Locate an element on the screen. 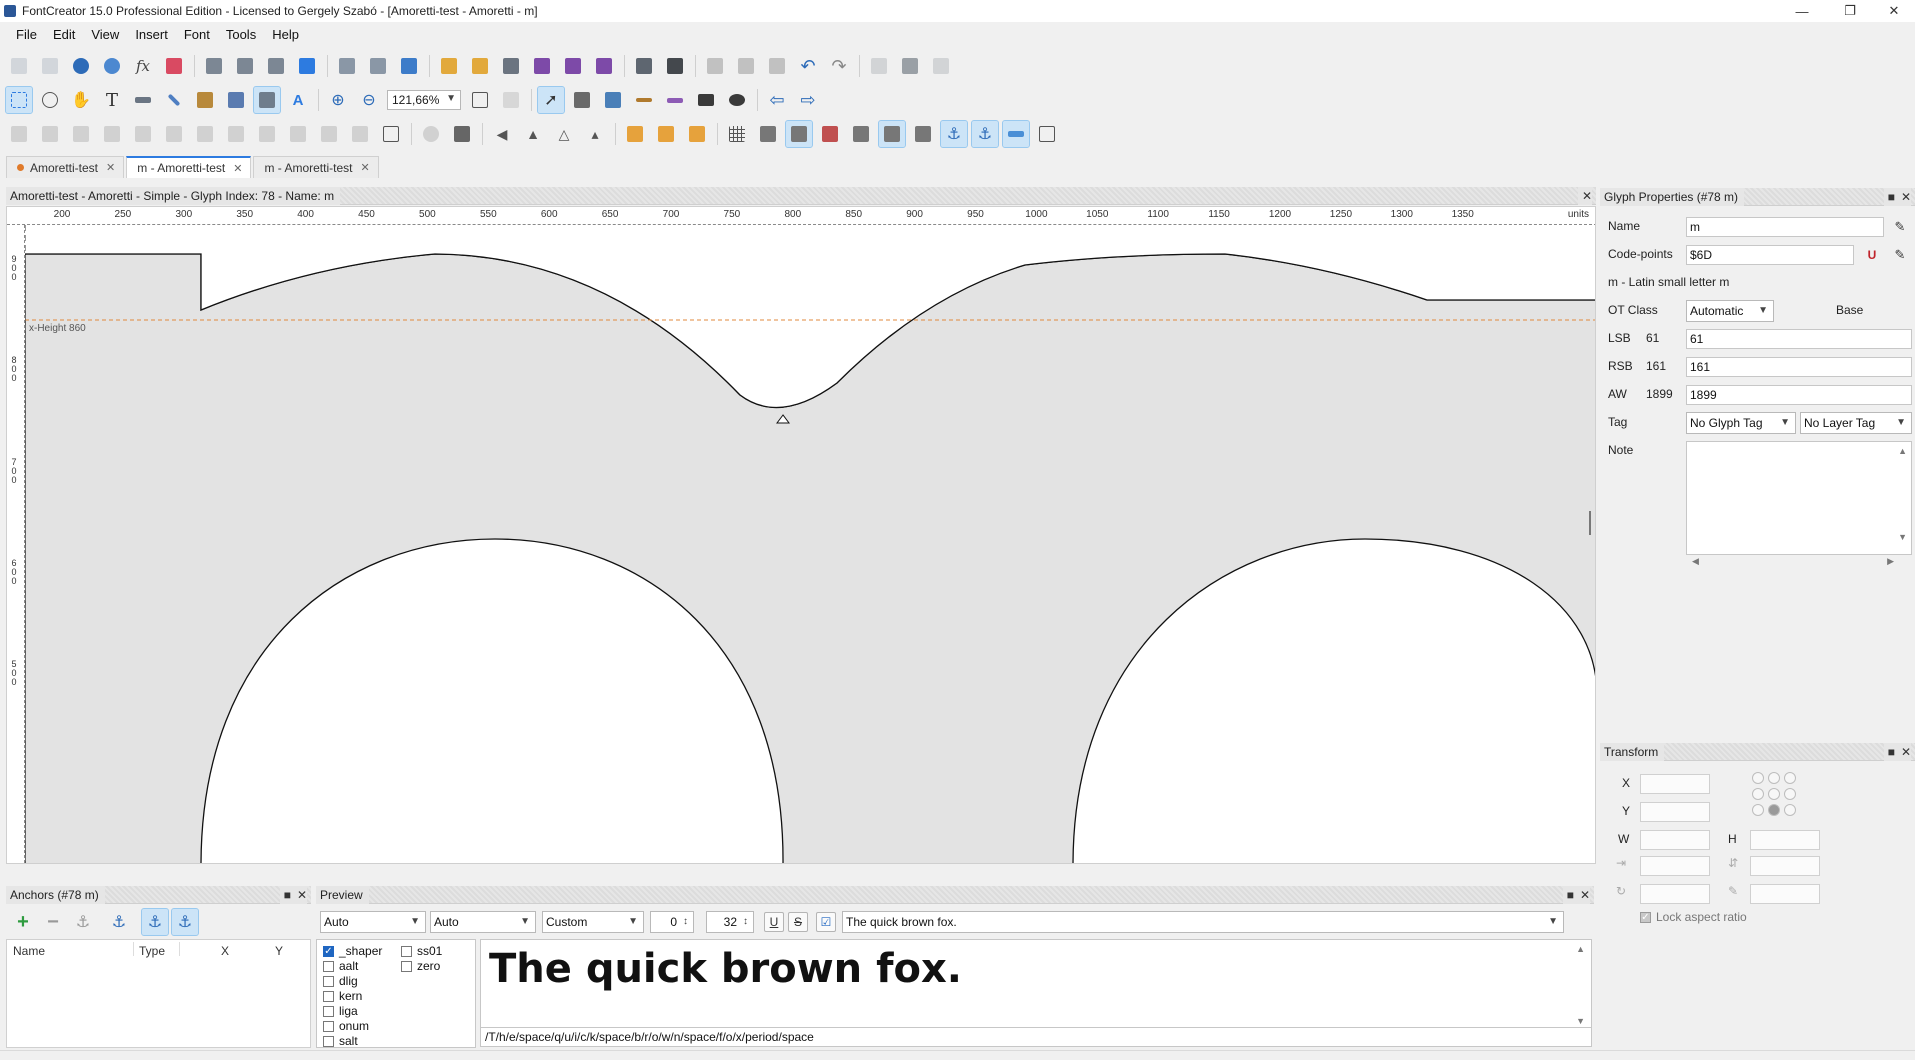 This screenshot has height=1060, width=1915. eraser-icon is located at coordinates (174, 66).